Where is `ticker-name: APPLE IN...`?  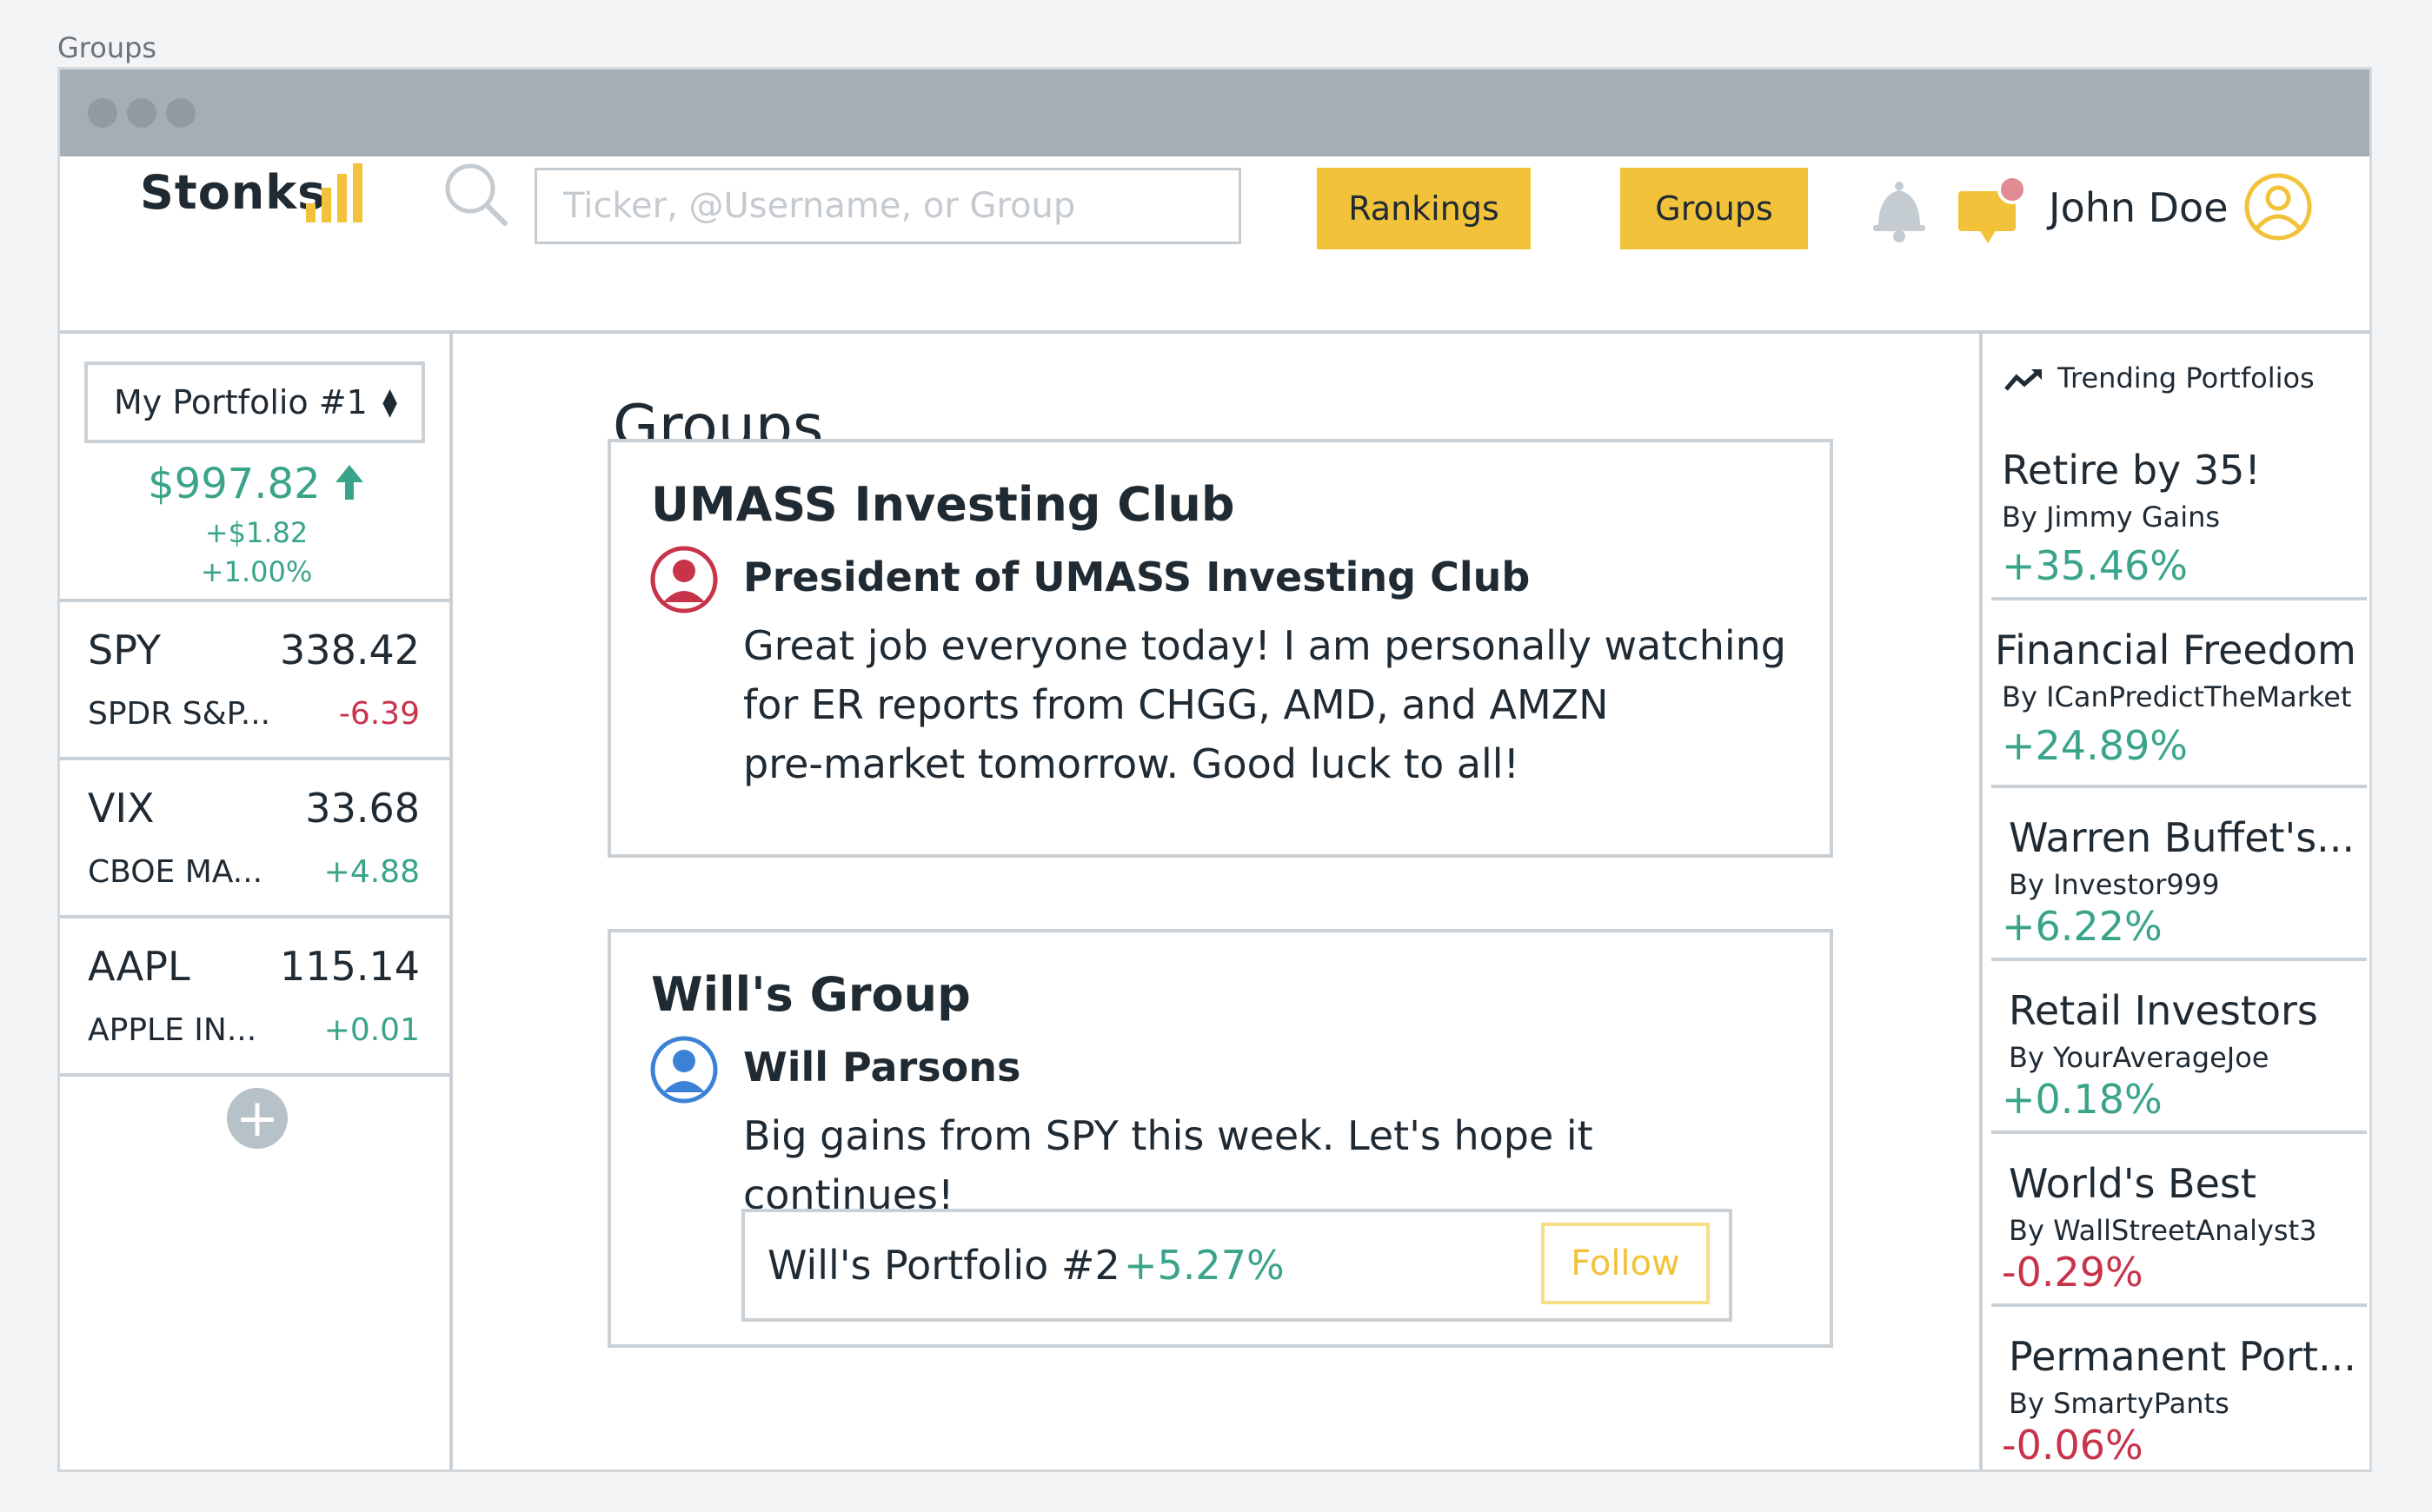
ticker-name: APPLE IN... is located at coordinates (172, 1030).